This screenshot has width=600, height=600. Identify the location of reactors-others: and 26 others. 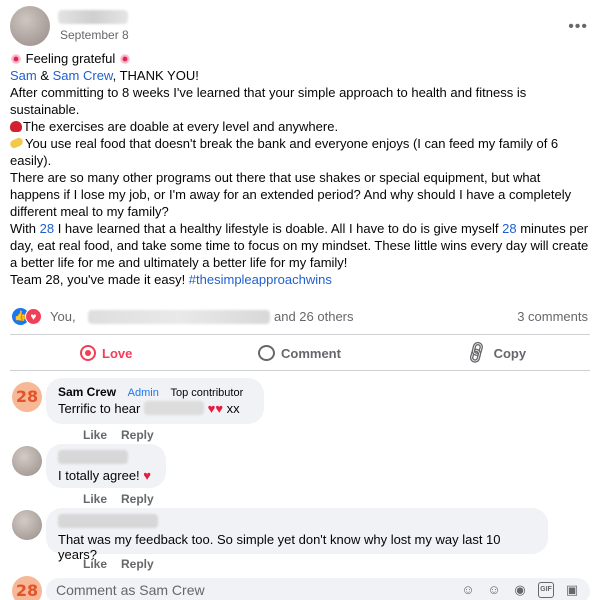
(314, 316).